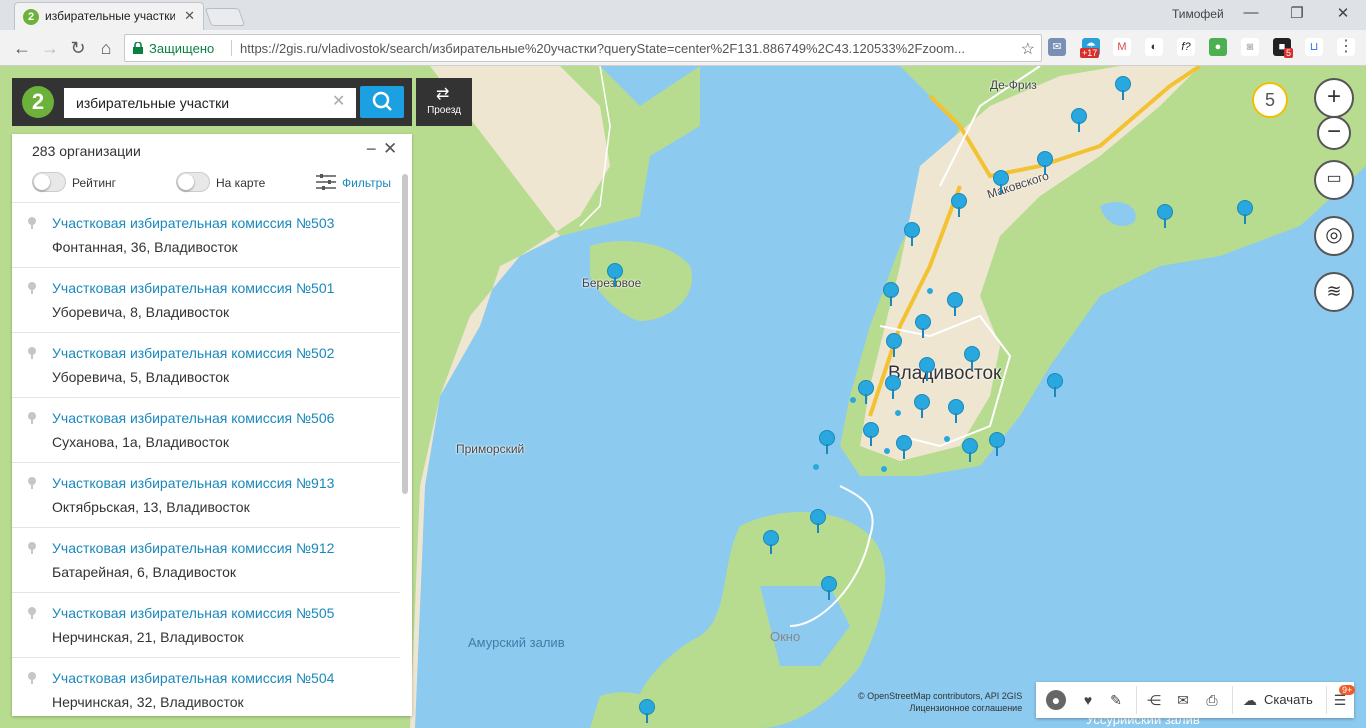 This screenshot has height=728, width=1366. What do you see at coordinates (1154, 700) in the screenshot?
I see `share-icon: ⋲` at bounding box center [1154, 700].